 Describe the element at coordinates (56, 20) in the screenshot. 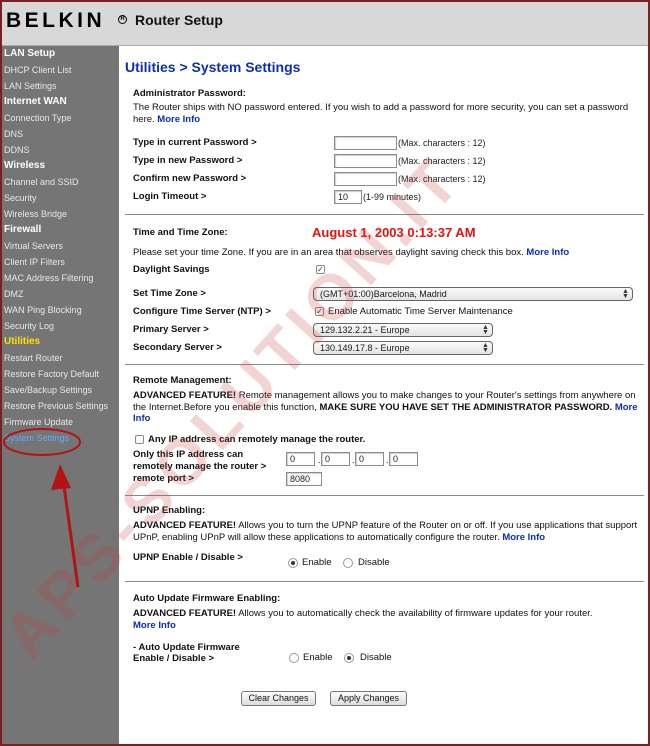

I see `belkin-logo: BELKIN` at that location.